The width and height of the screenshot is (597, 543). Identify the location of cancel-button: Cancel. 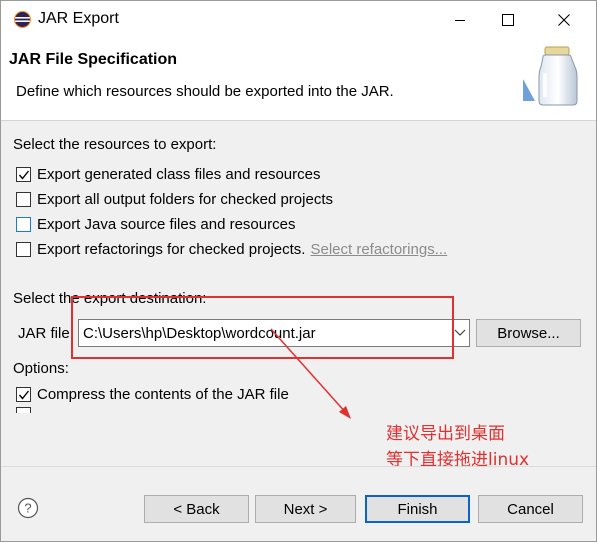
(530, 509).